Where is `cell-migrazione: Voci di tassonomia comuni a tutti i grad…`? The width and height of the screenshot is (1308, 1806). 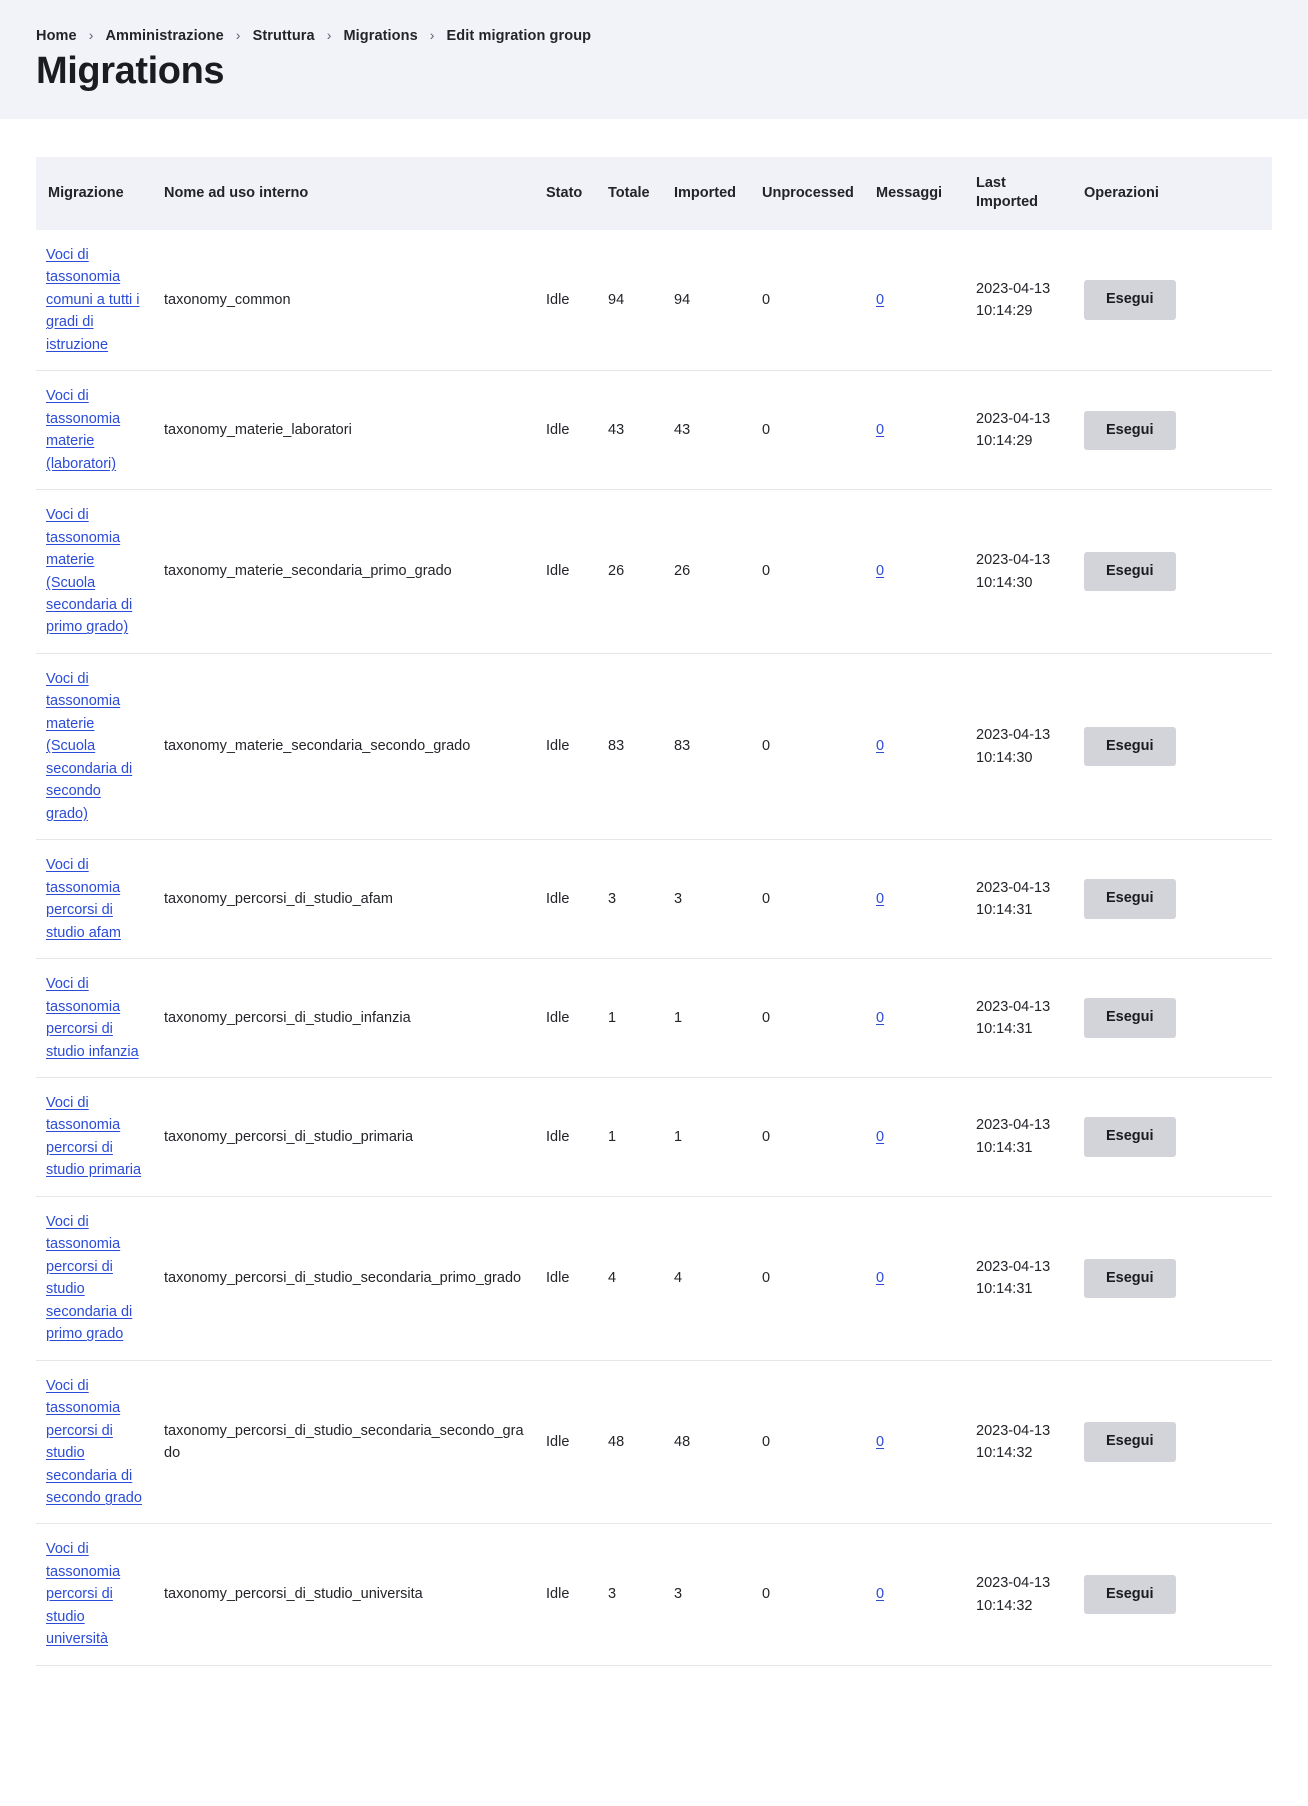 cell-migrazione: Voci di tassonomia comuni a tutti i grad… is located at coordinates (95, 300).